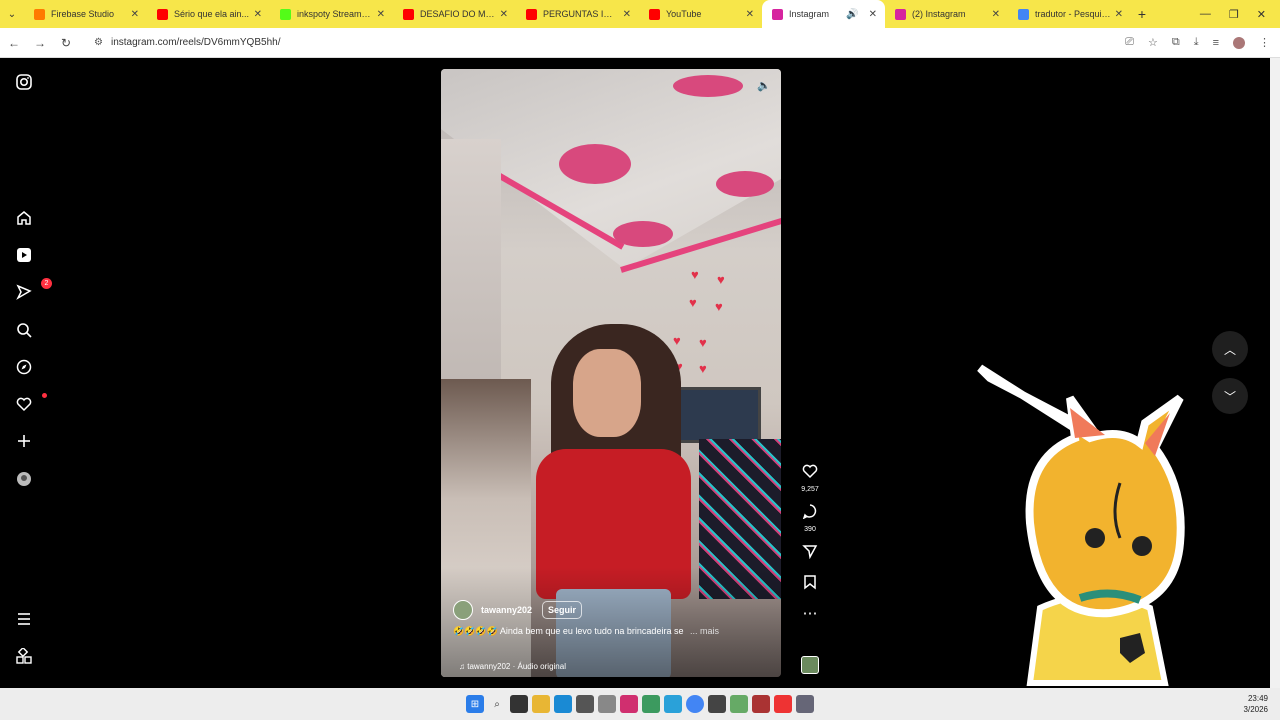 Image resolution: width=1280 pixels, height=720 pixels. What do you see at coordinates (1196, 42) in the screenshot?
I see `download-icon: ⤓` at bounding box center [1196, 42].